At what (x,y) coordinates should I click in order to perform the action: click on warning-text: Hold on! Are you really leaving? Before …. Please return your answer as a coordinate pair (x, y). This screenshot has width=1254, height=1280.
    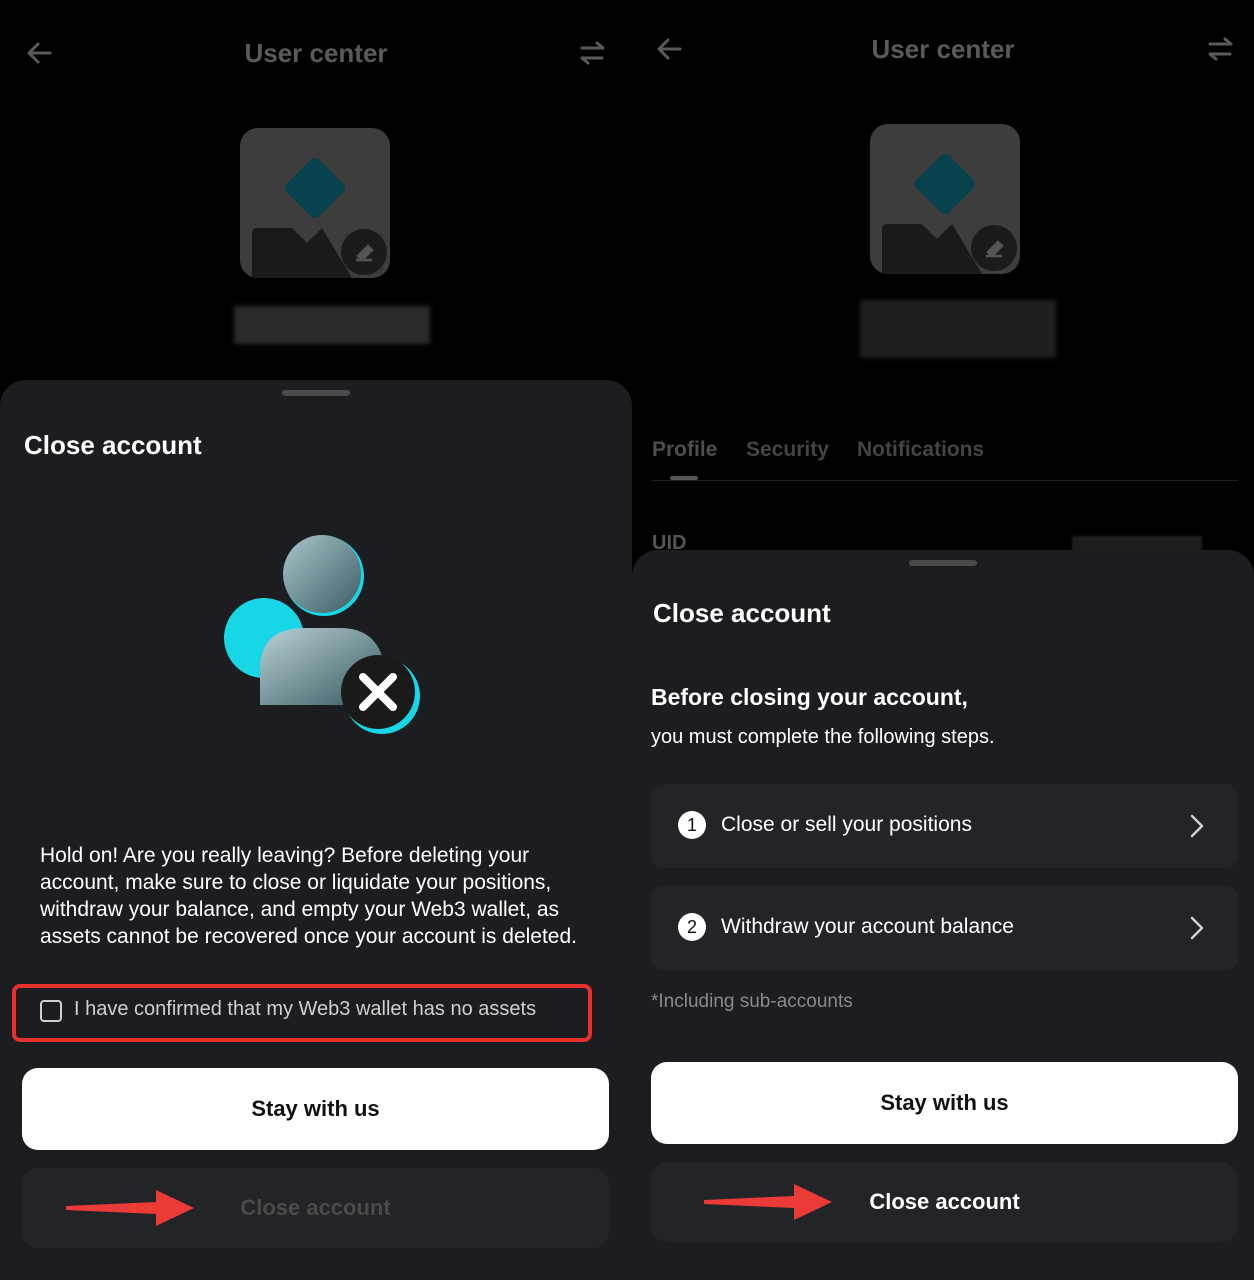
    Looking at the image, I should click on (308, 896).